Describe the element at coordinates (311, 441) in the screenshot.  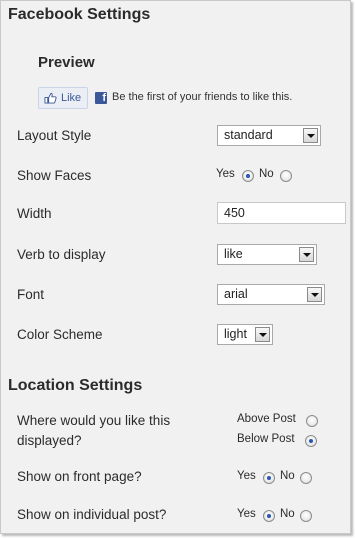
I see `below-post-radio` at that location.